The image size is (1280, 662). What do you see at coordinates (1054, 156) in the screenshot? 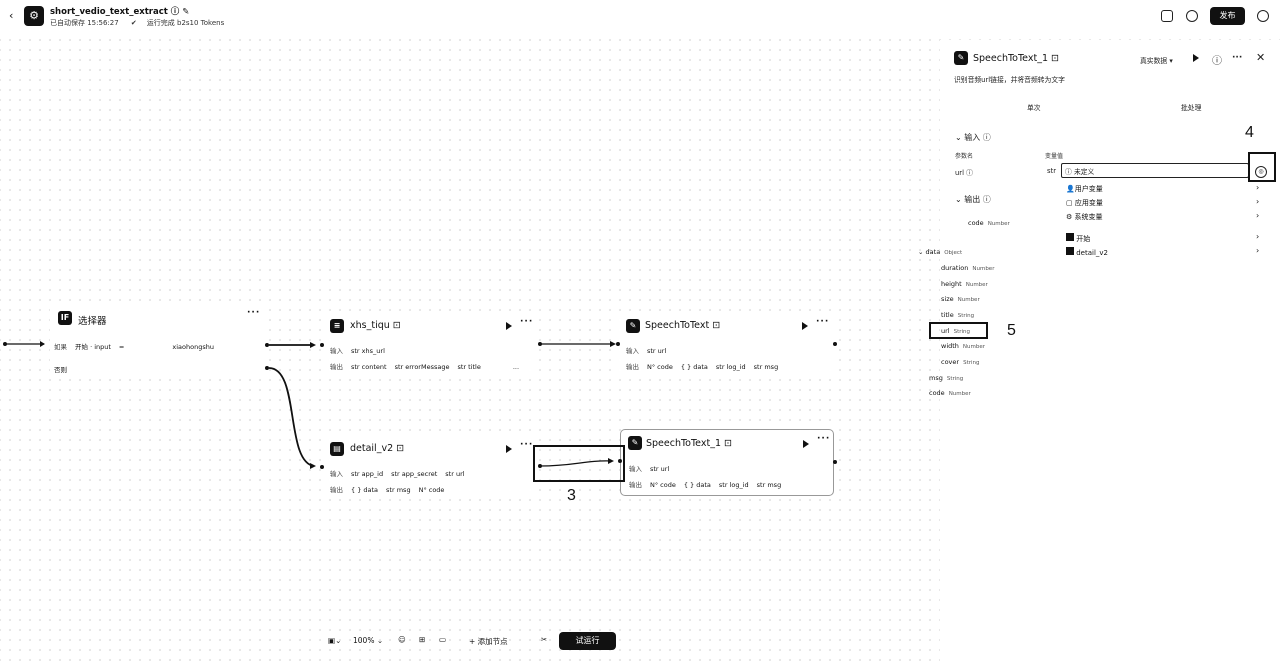
I see `col-value-header: 变量值` at bounding box center [1054, 156].